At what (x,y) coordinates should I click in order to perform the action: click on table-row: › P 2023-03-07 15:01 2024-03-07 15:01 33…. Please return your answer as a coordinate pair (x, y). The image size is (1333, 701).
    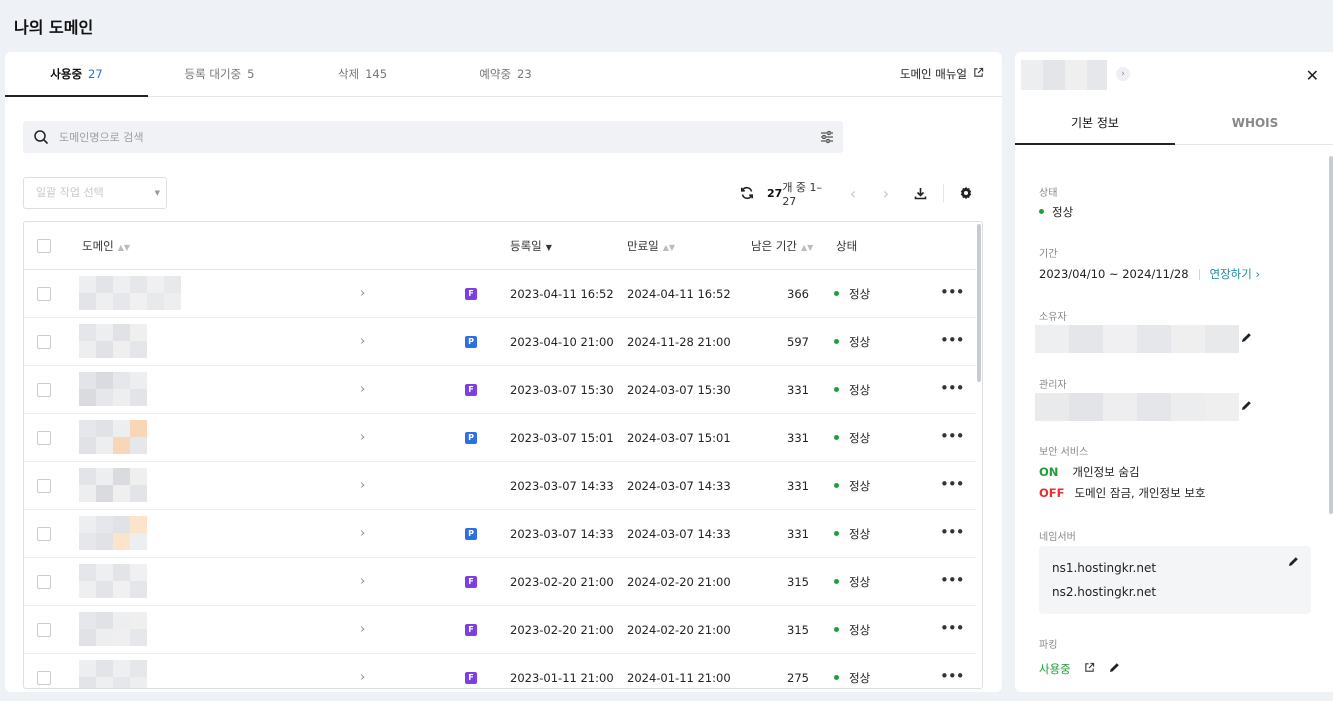
    Looking at the image, I should click on (500, 438).